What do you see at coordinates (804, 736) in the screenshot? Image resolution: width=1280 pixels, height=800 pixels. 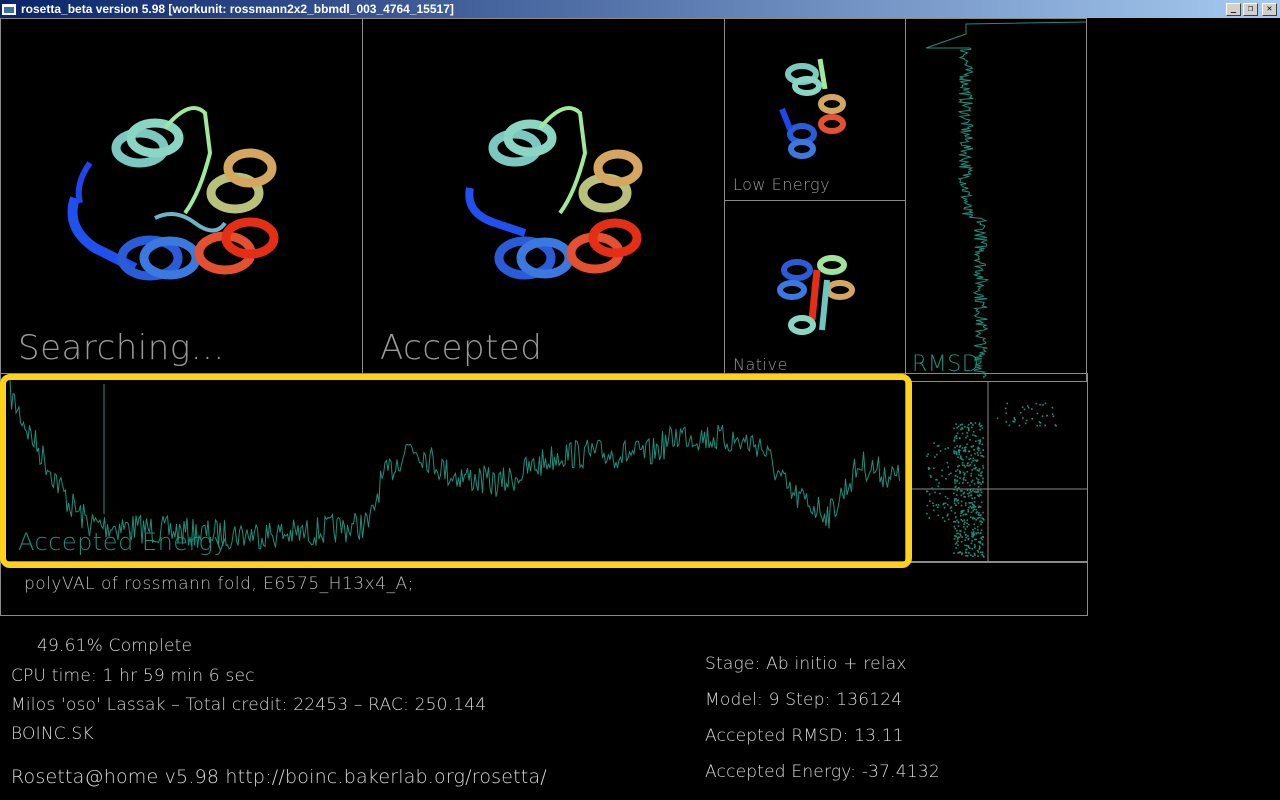 I see `accepted-rmsd-info: Accepted RMSD: 13.11` at bounding box center [804, 736].